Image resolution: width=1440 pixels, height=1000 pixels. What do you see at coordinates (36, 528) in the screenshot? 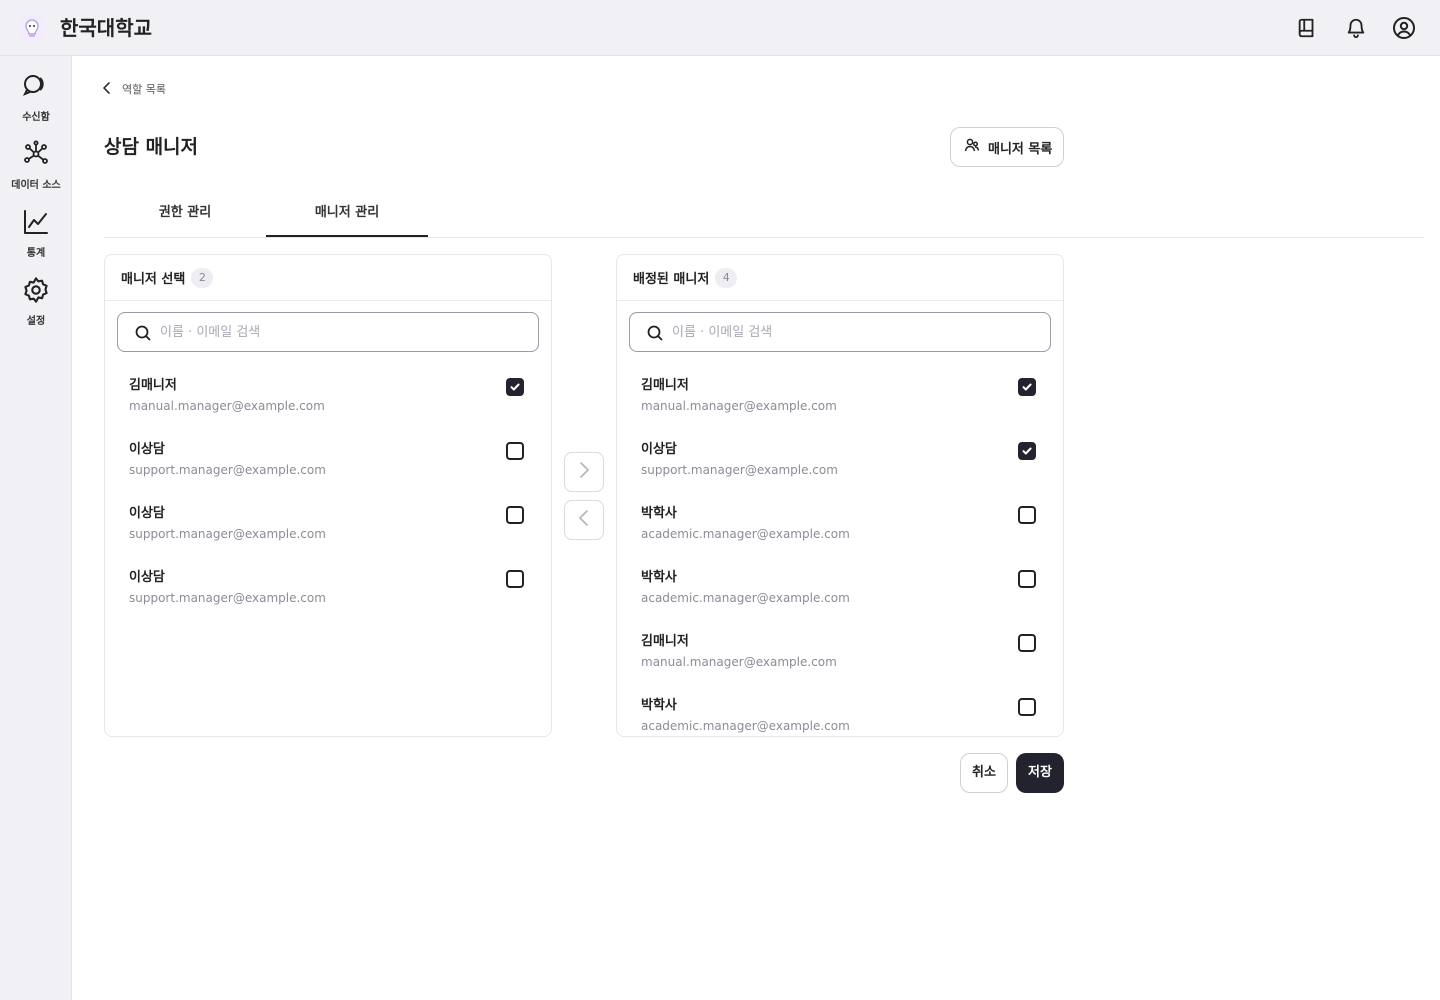
I see `sidebar: 수신함 데이터 소스 통계 설정` at bounding box center [36, 528].